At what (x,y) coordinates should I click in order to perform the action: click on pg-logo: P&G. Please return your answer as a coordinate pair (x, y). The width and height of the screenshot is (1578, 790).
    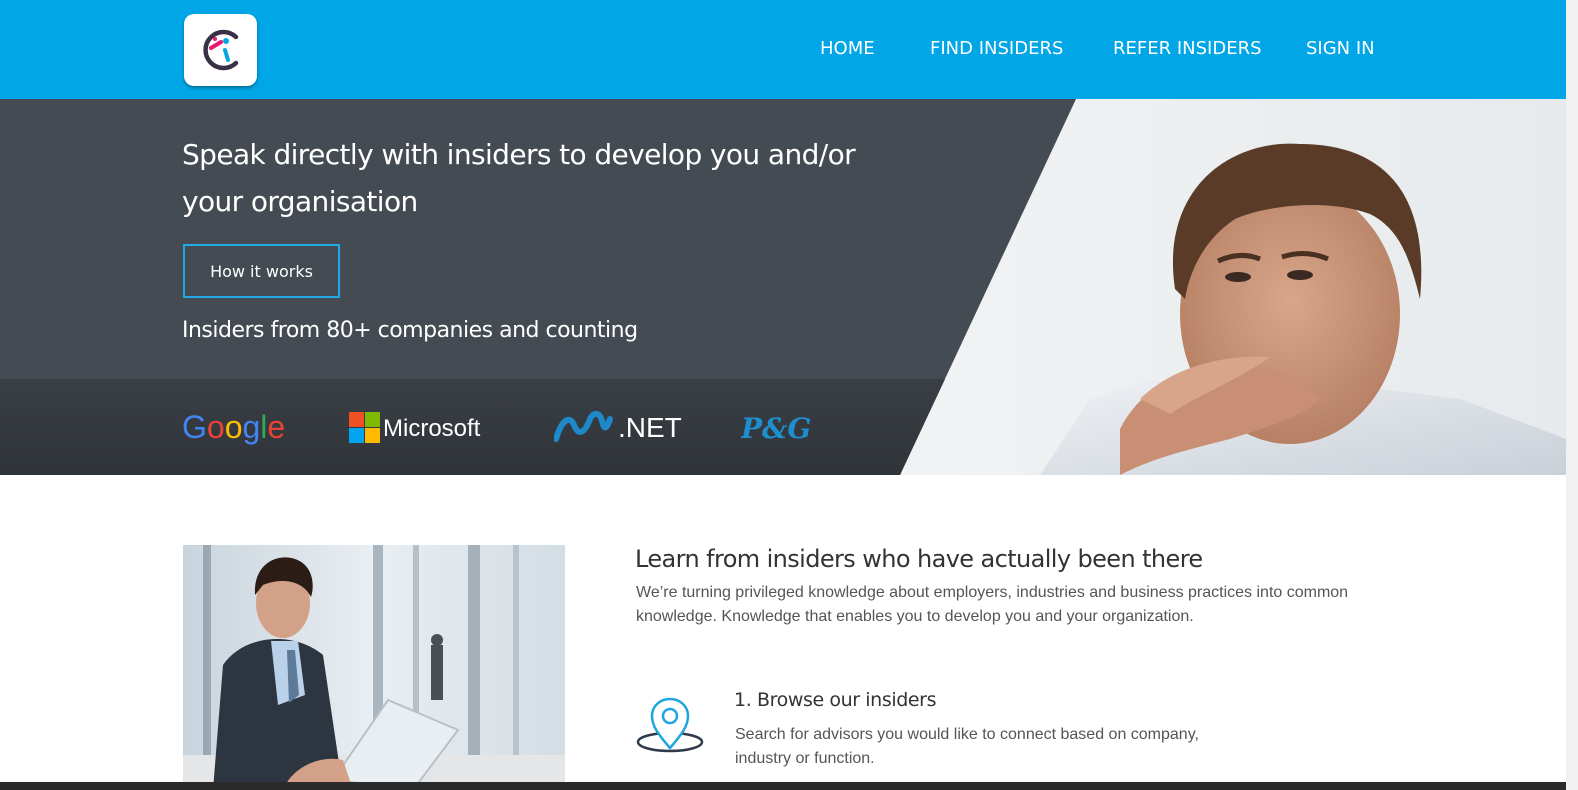
    Looking at the image, I should click on (776, 428).